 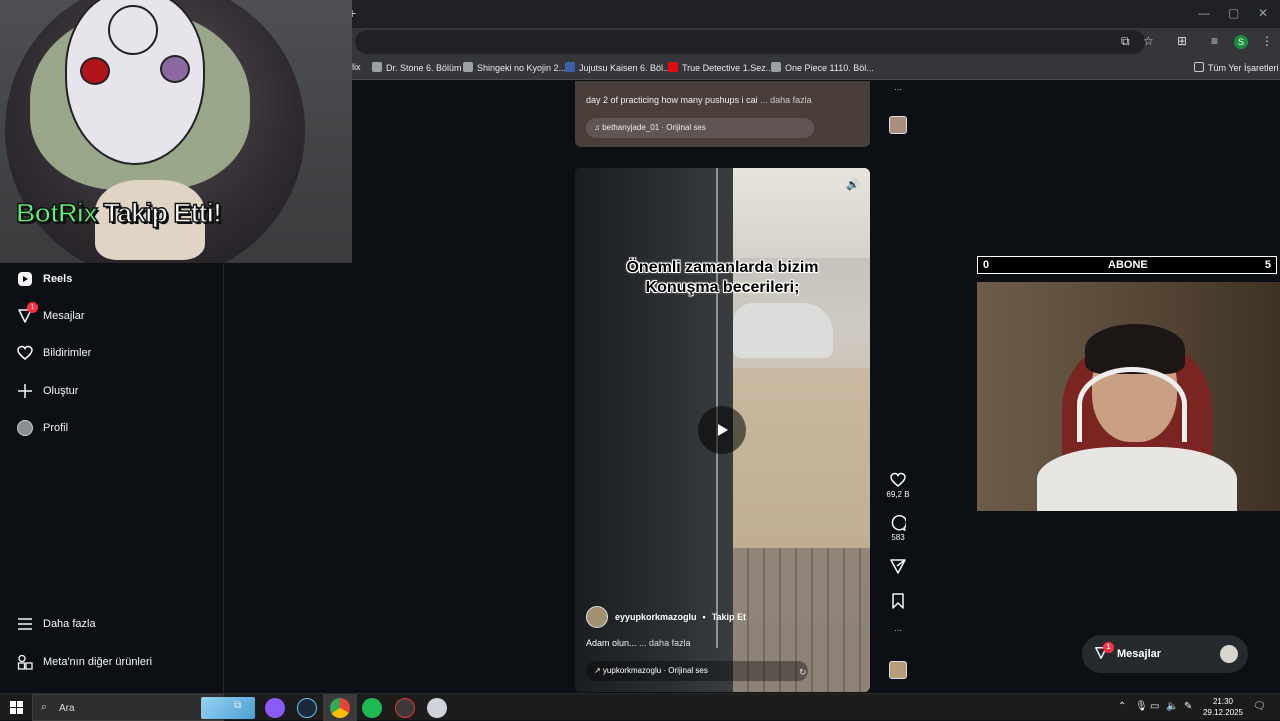 What do you see at coordinates (98, 662) in the screenshot?
I see `sidebar-item-label: Meta'nın diğer ürünleri` at bounding box center [98, 662].